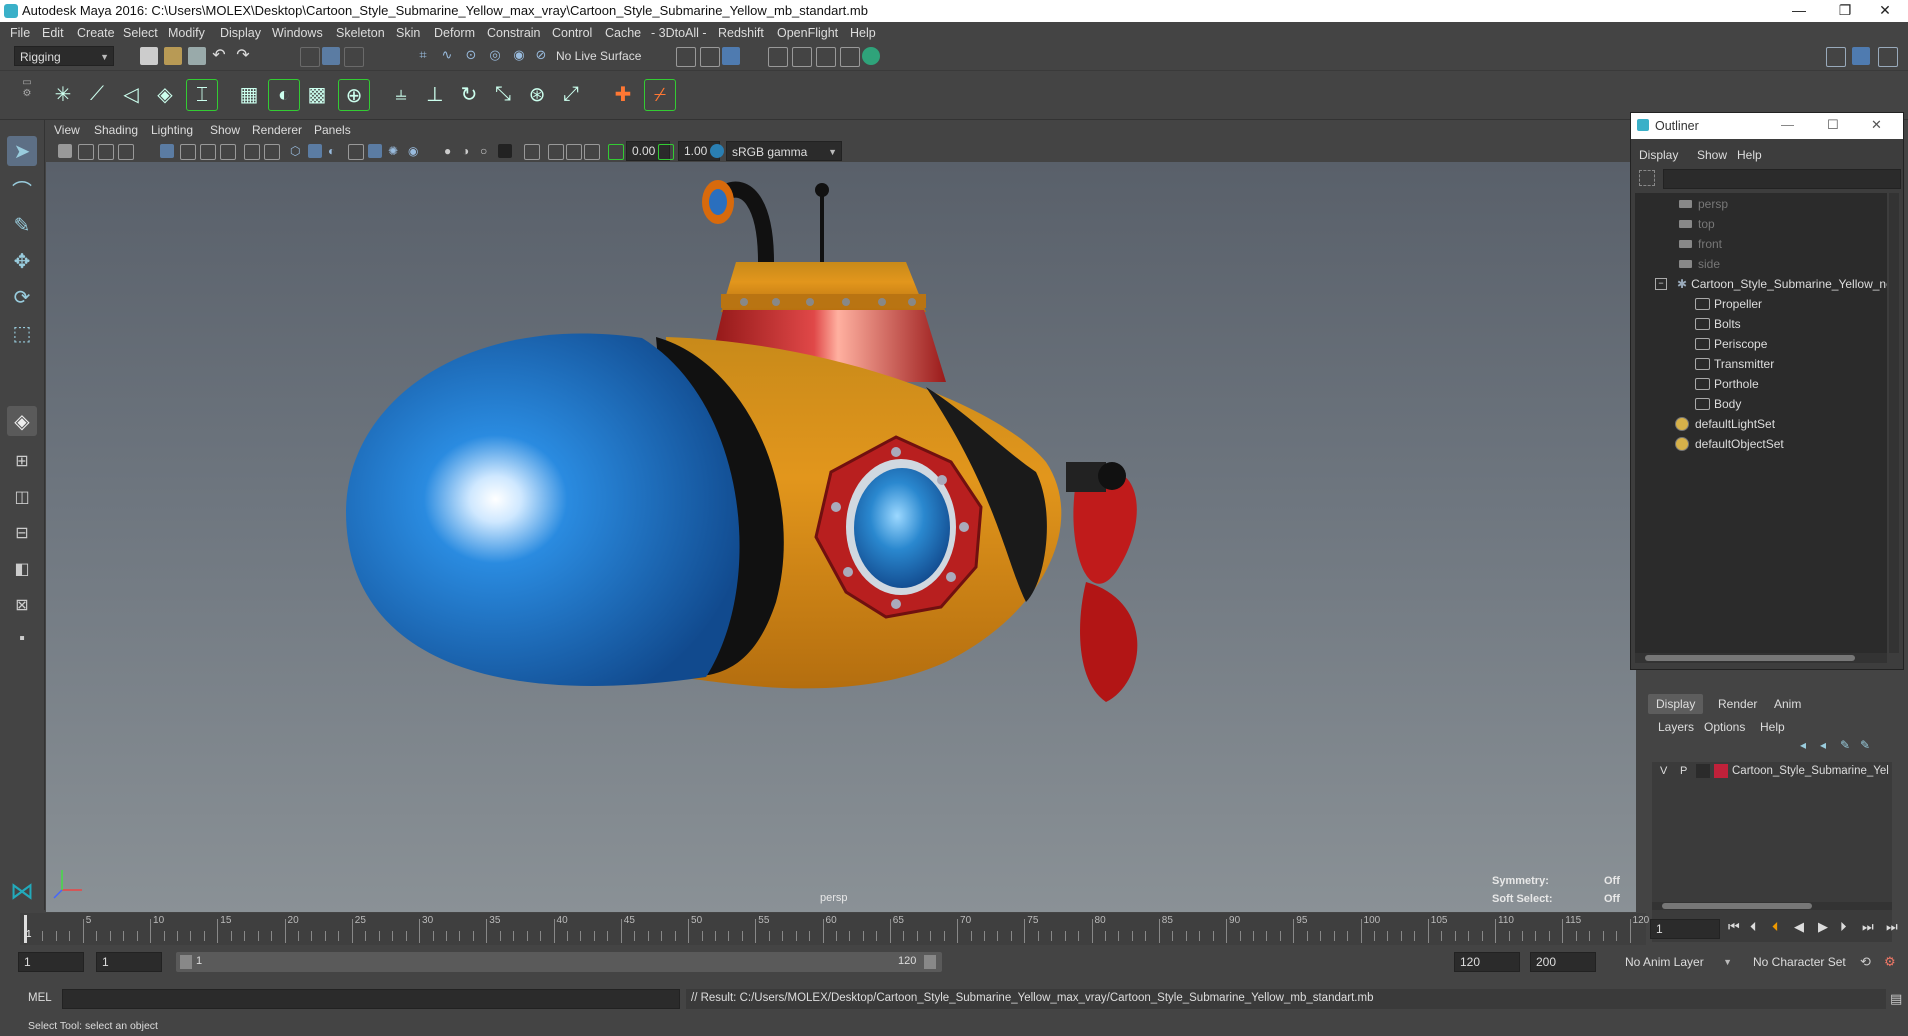 The image size is (1908, 1036). What do you see at coordinates (228, 152) in the screenshot?
I see `textured-icon` at bounding box center [228, 152].